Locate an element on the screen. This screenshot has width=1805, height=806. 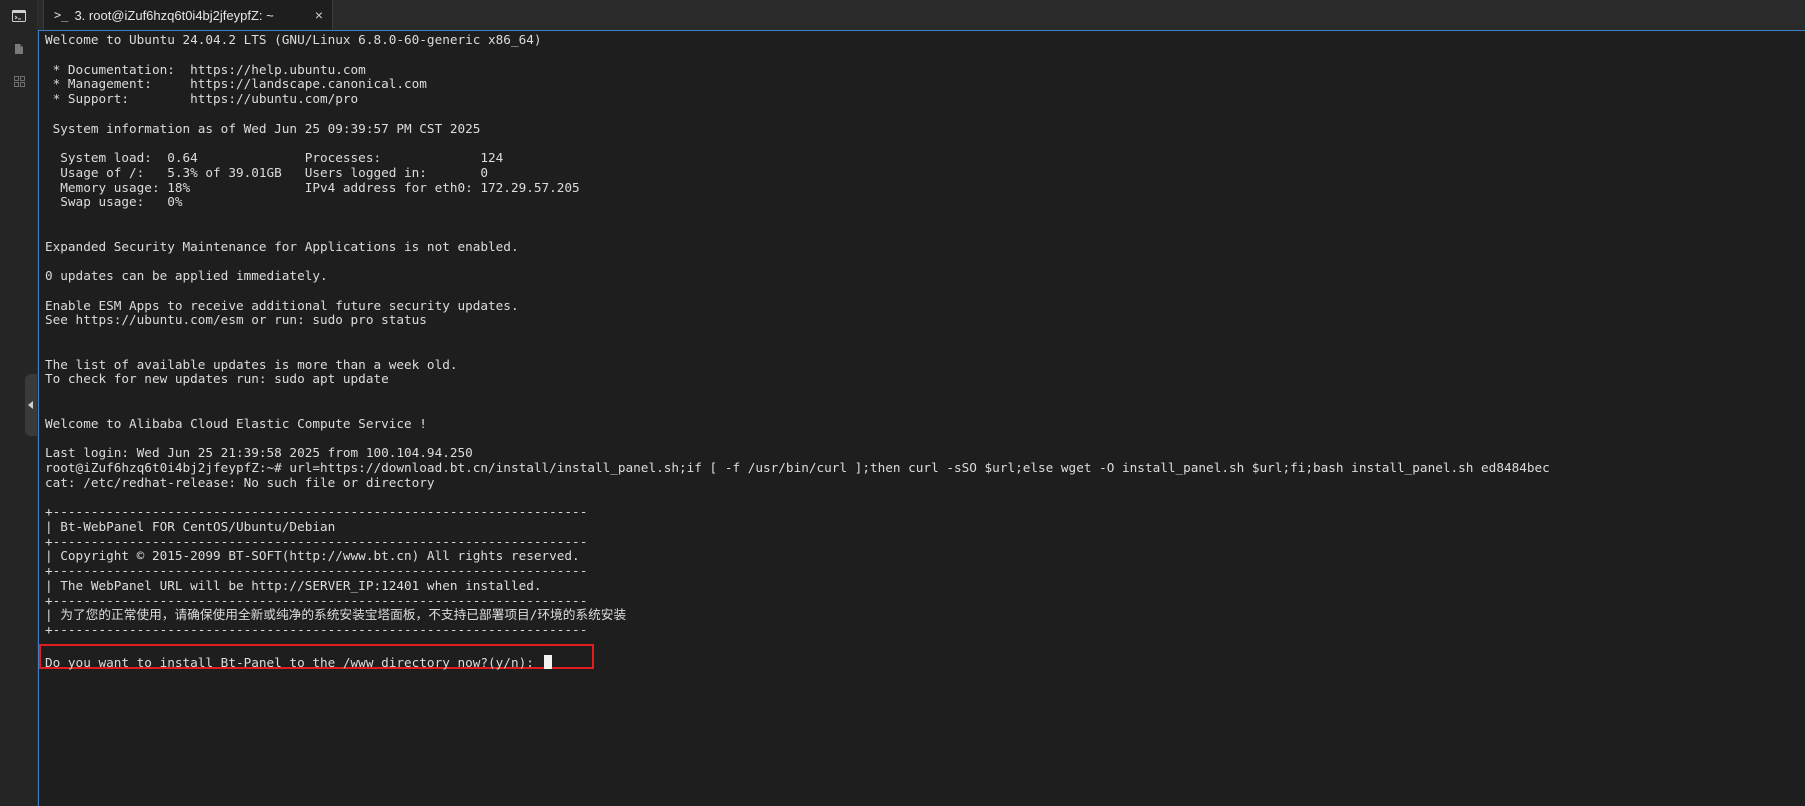
text-cursor is located at coordinates (547, 661).